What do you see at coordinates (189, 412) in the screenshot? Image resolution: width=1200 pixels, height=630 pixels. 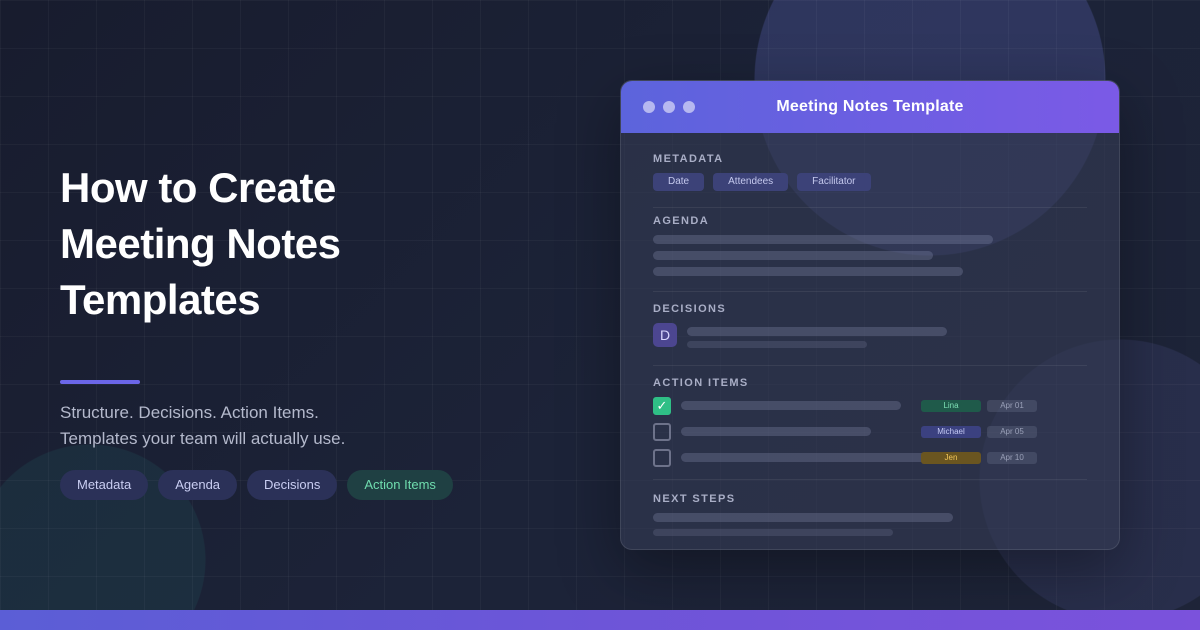 I see `subtitle-line: Structure. Decisions. Action Items.` at bounding box center [189, 412].